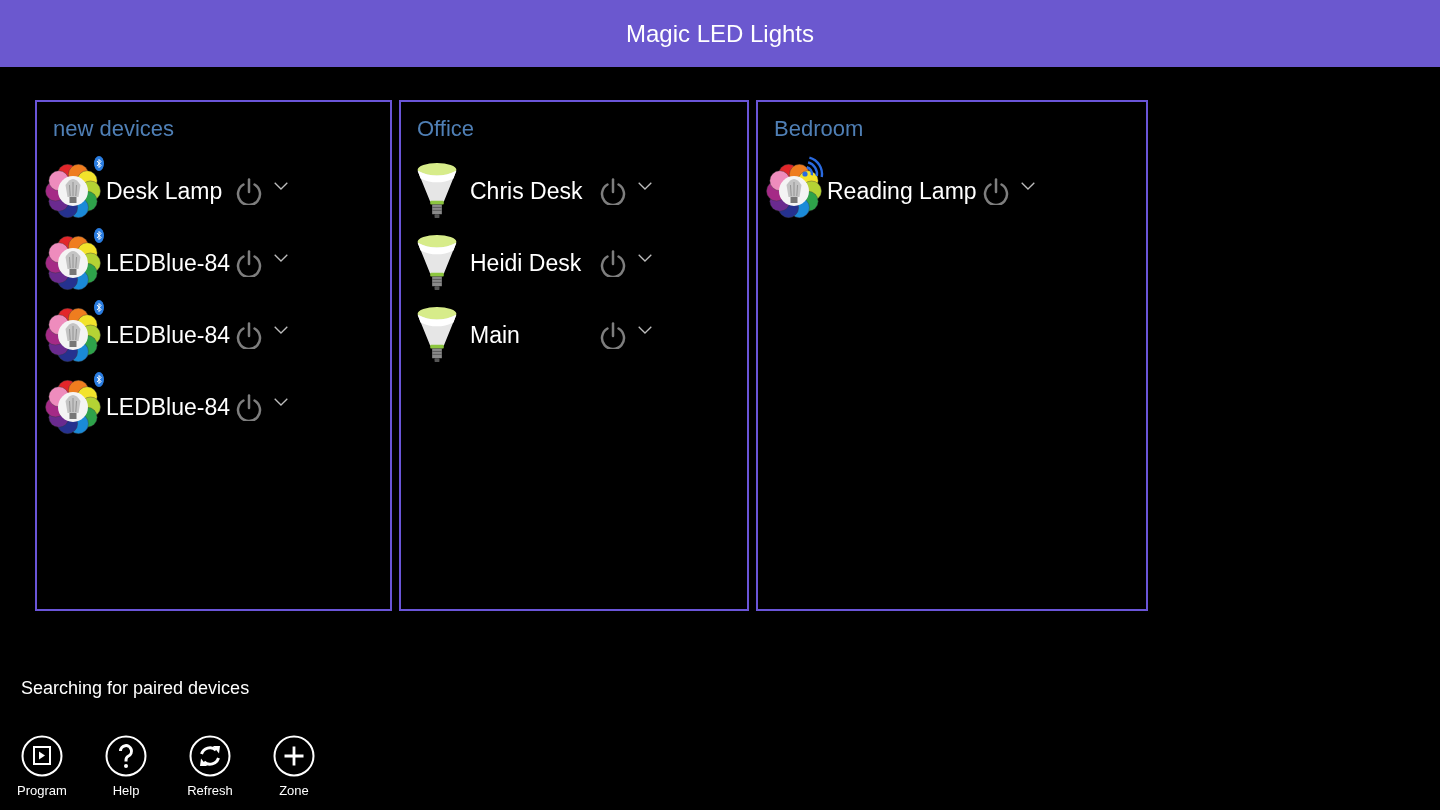  I want to click on refresh-button: Refresh, so click(210, 767).